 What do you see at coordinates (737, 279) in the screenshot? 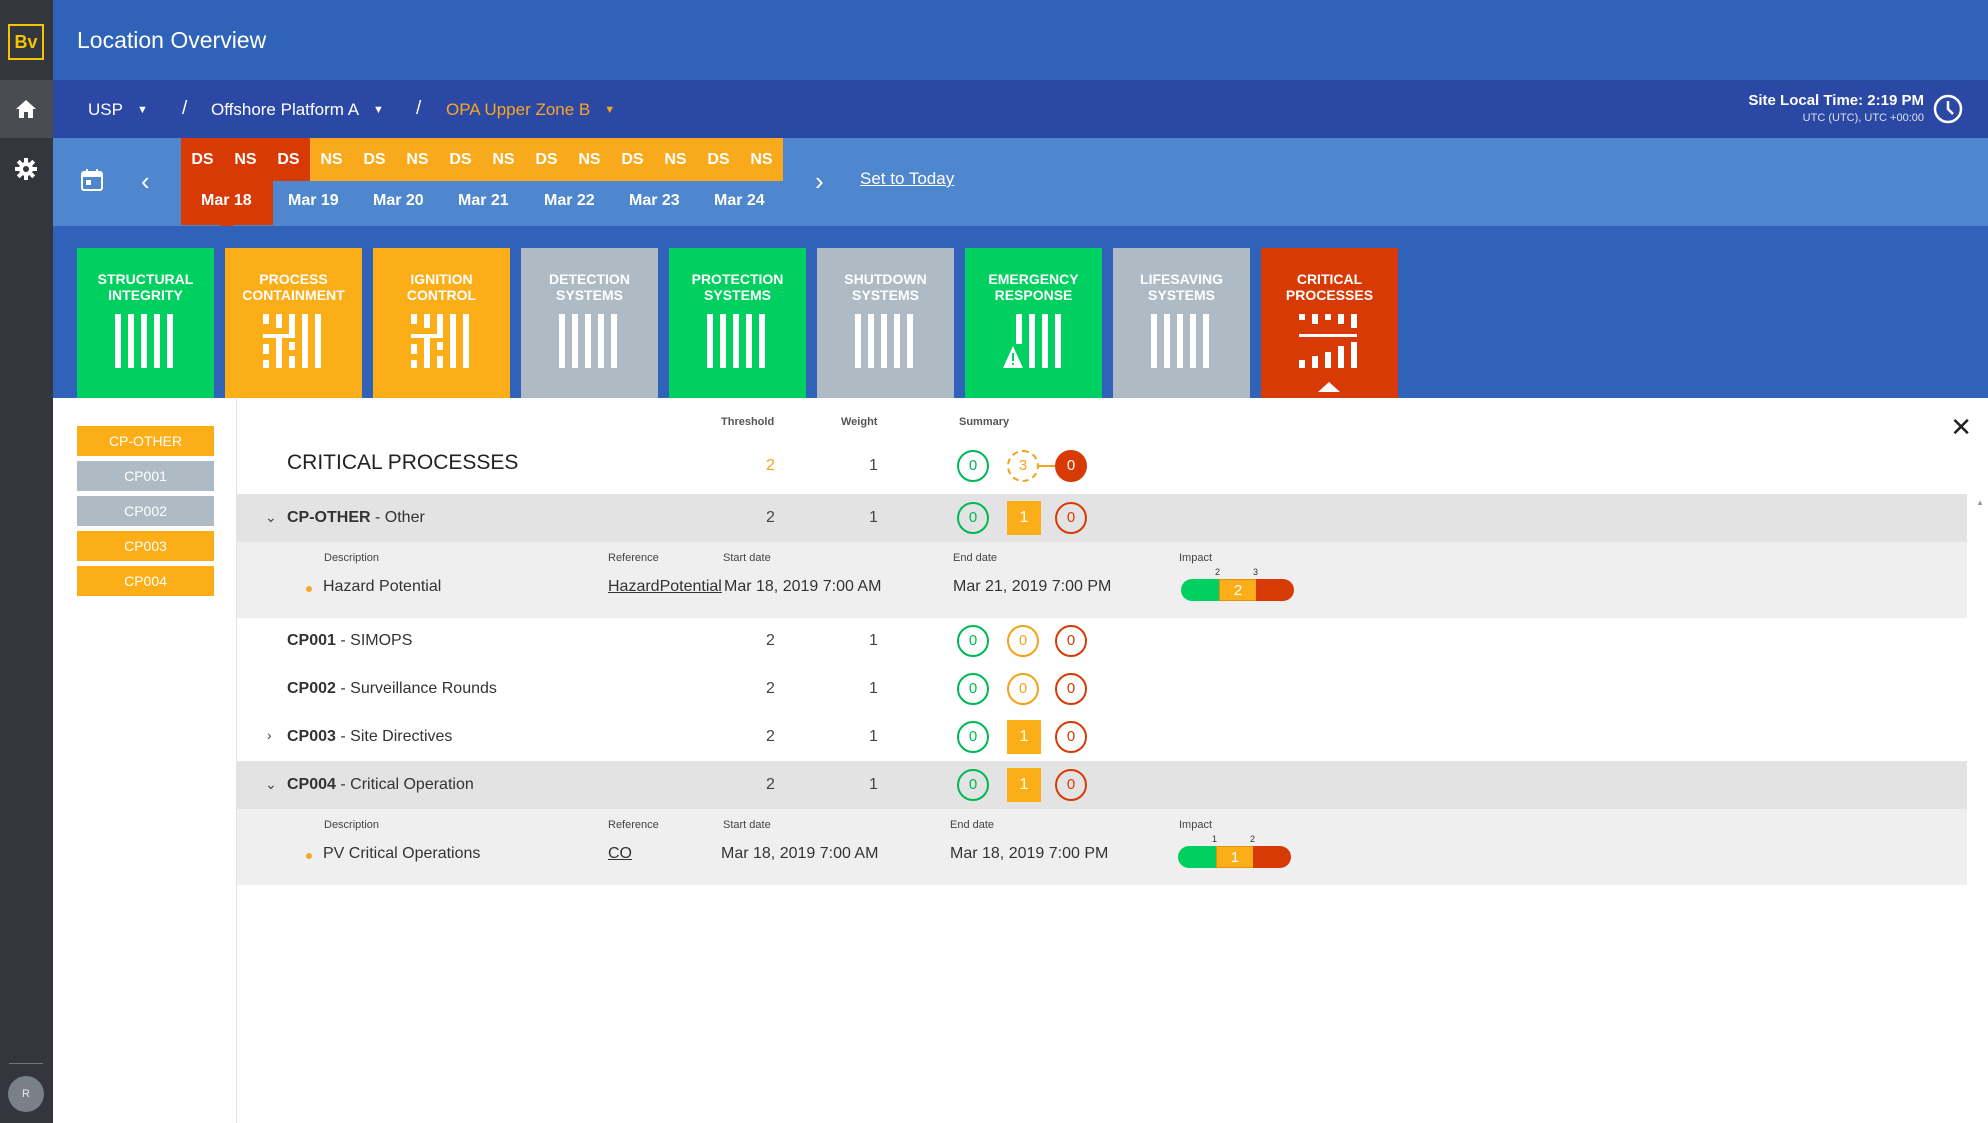
I see `tile-label-line1: PROTECTION` at bounding box center [737, 279].